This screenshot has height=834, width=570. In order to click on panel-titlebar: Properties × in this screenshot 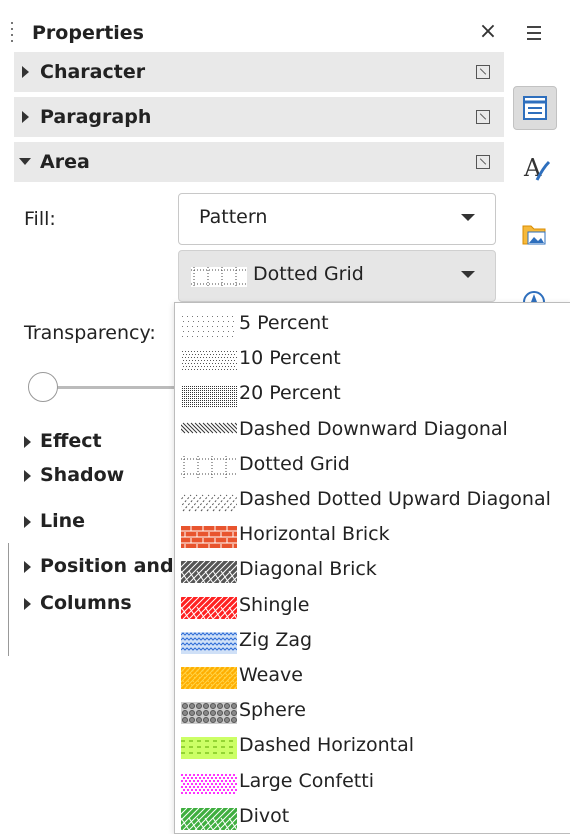, I will do `click(252, 29)`.